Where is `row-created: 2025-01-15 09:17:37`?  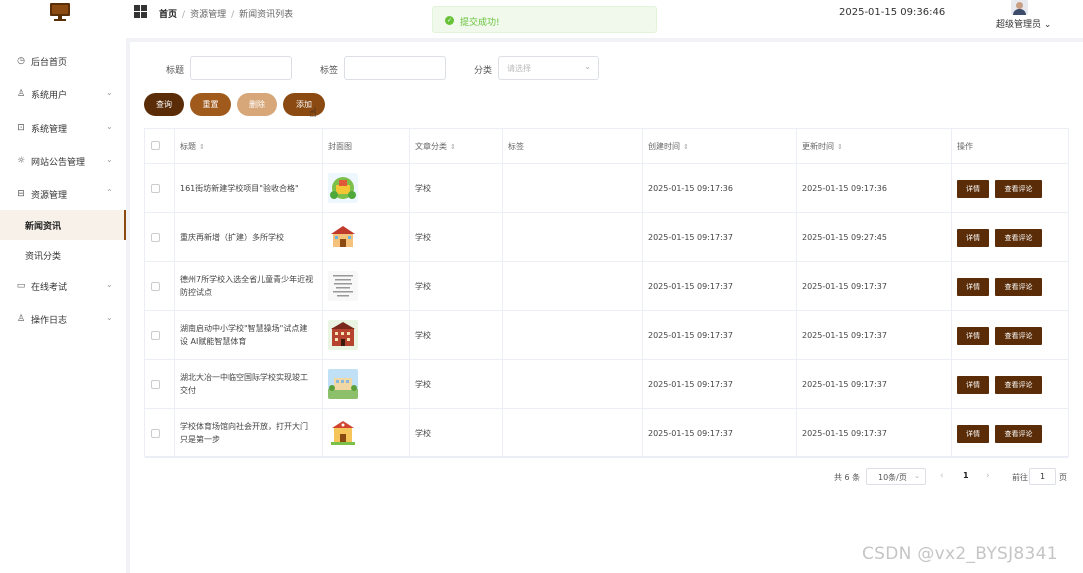
row-created: 2025-01-15 09:17:37 is located at coordinates (690, 384).